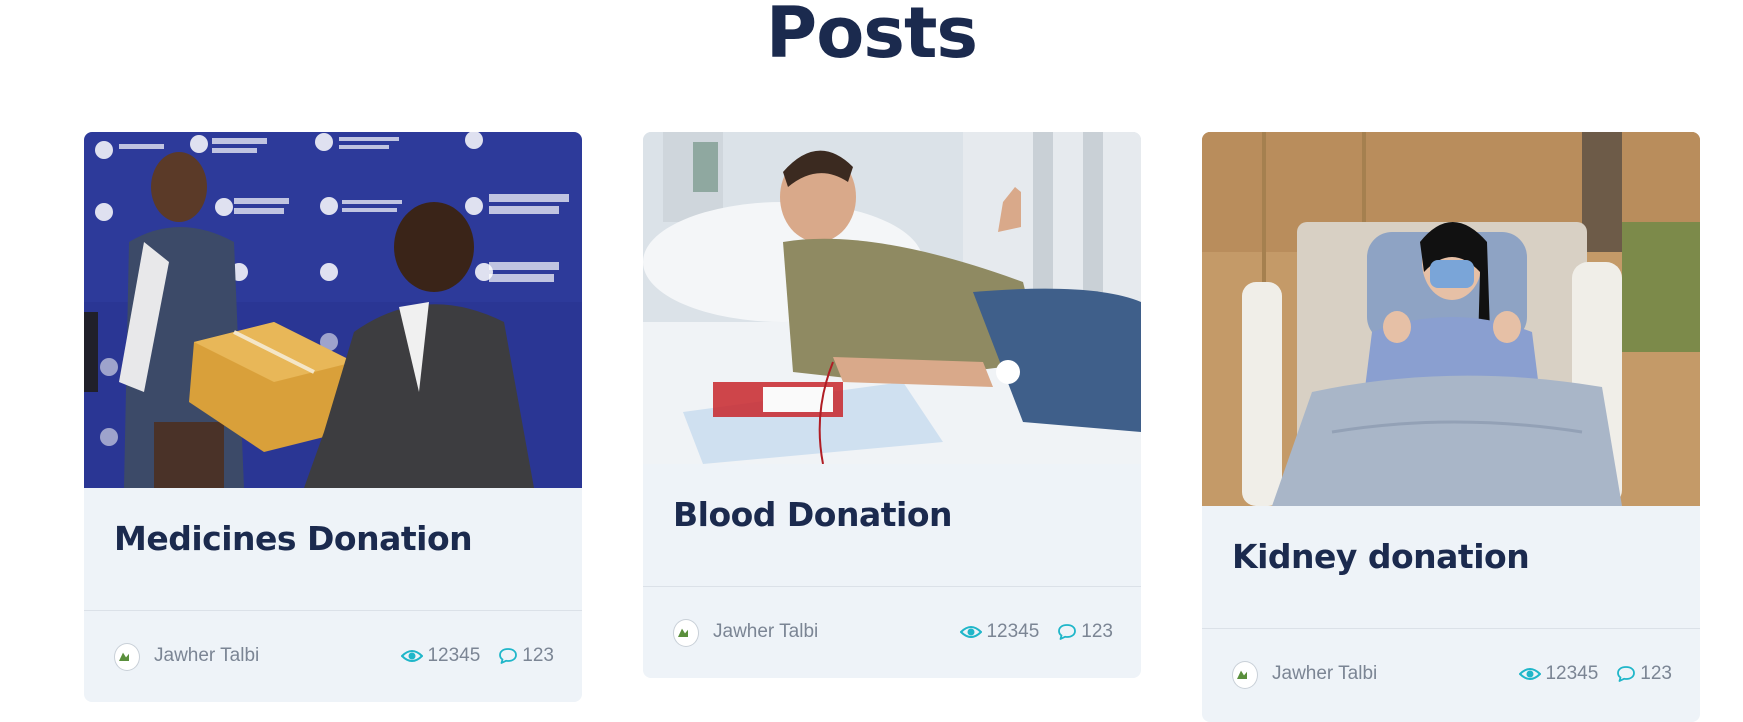 Image resolution: width=1743 pixels, height=722 pixels. What do you see at coordinates (333, 310) in the screenshot?
I see `post-image-medicines` at bounding box center [333, 310].